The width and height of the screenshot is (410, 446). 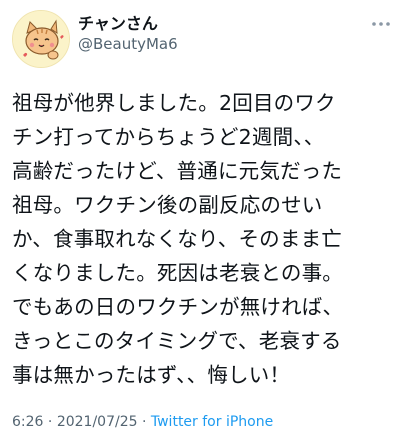 What do you see at coordinates (212, 422) in the screenshot?
I see `tweet-source-link: Twitter for iPhone` at bounding box center [212, 422].